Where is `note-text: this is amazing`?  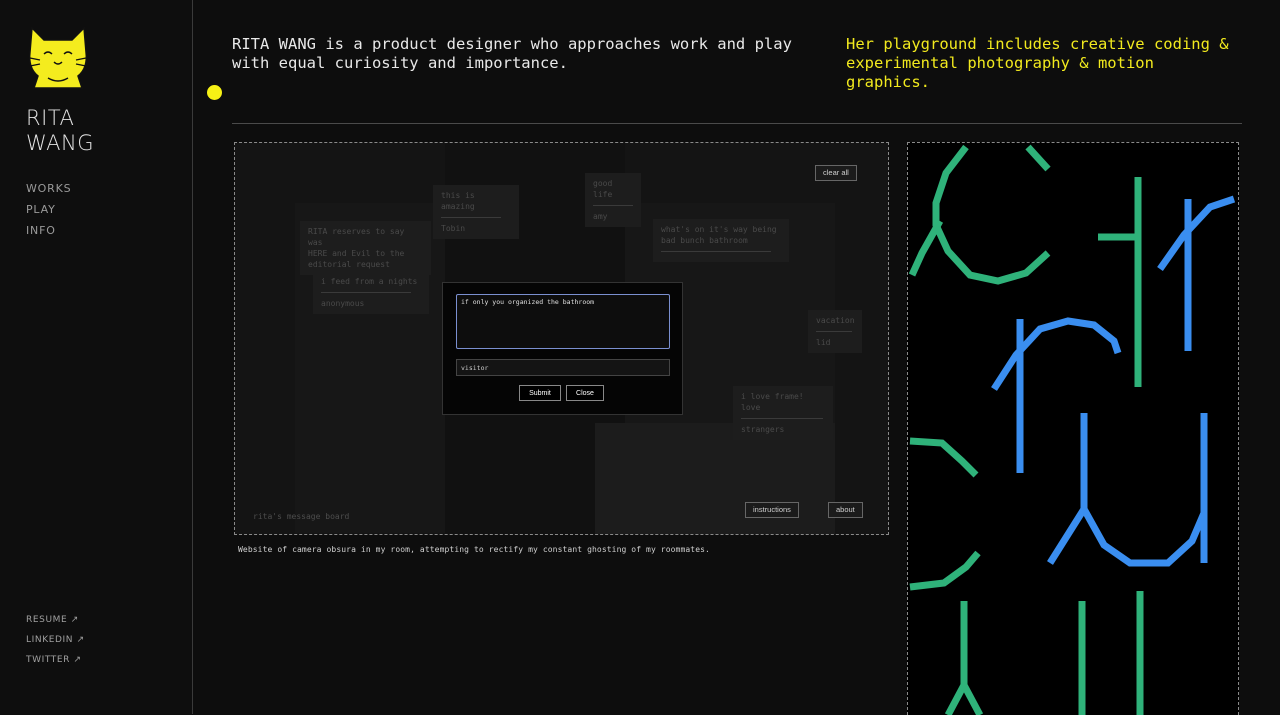 note-text: this is amazing is located at coordinates (458, 201).